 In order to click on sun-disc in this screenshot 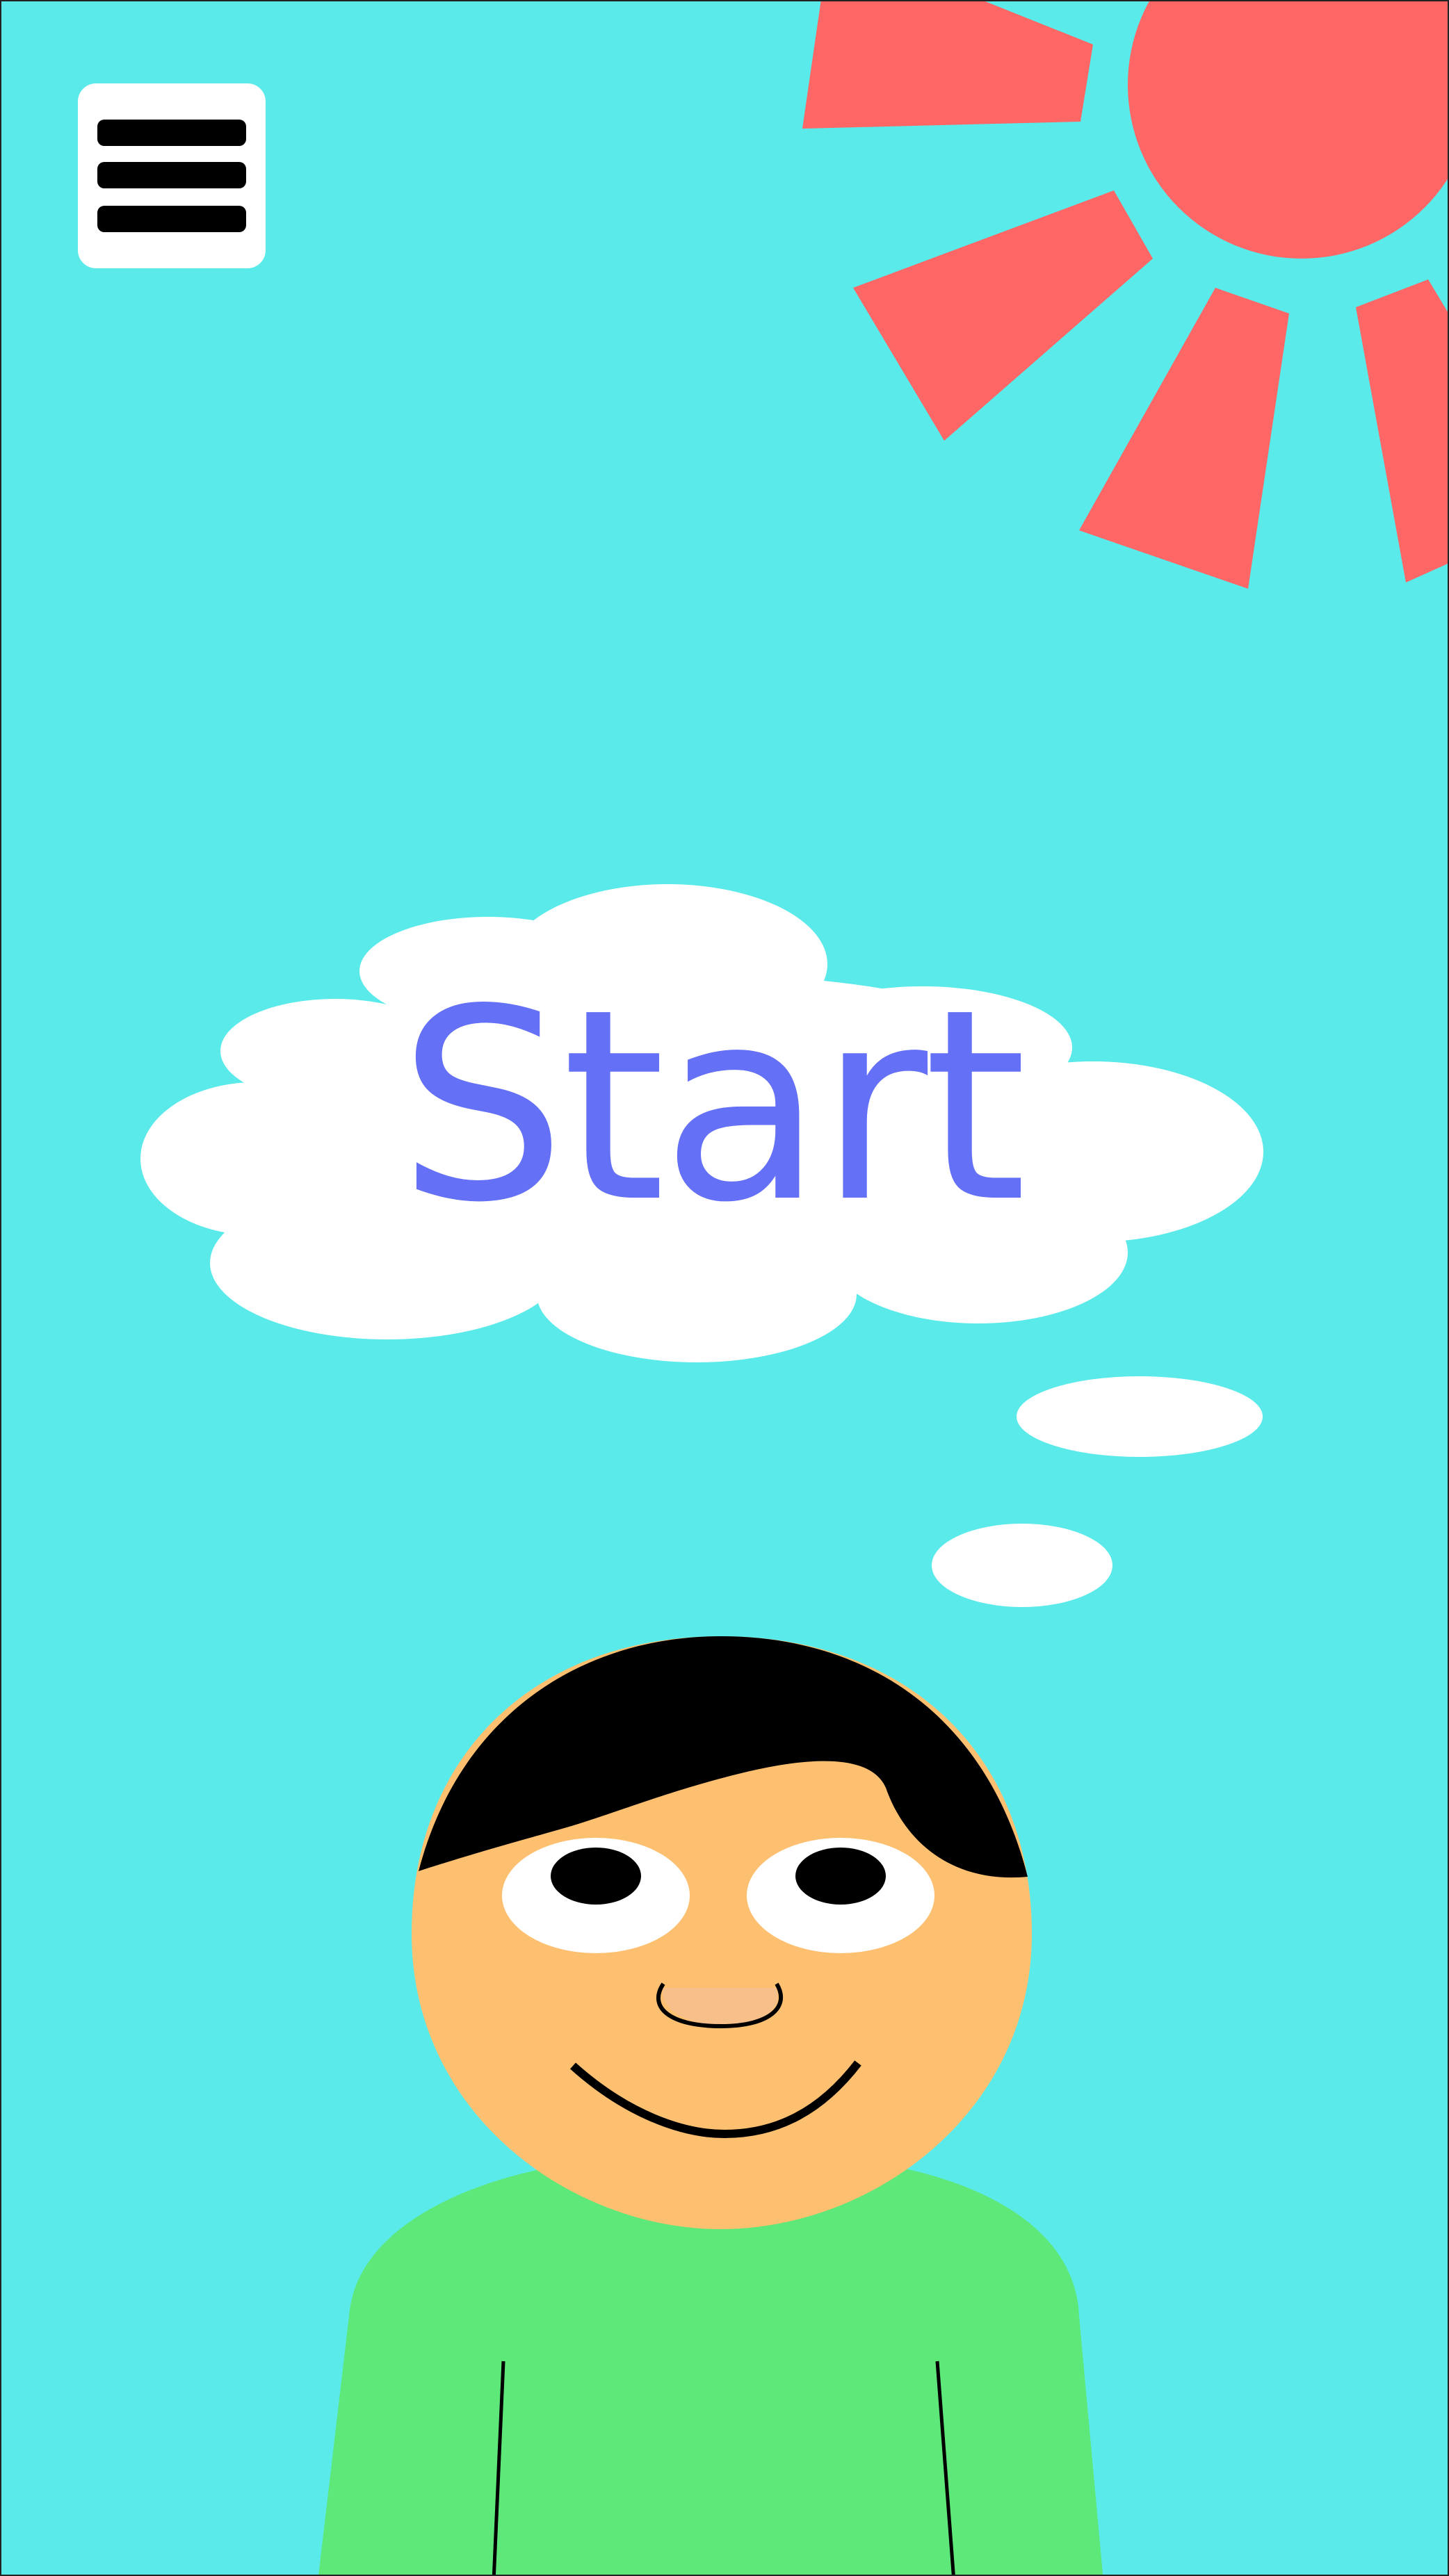, I will do `click(1288, 130)`.